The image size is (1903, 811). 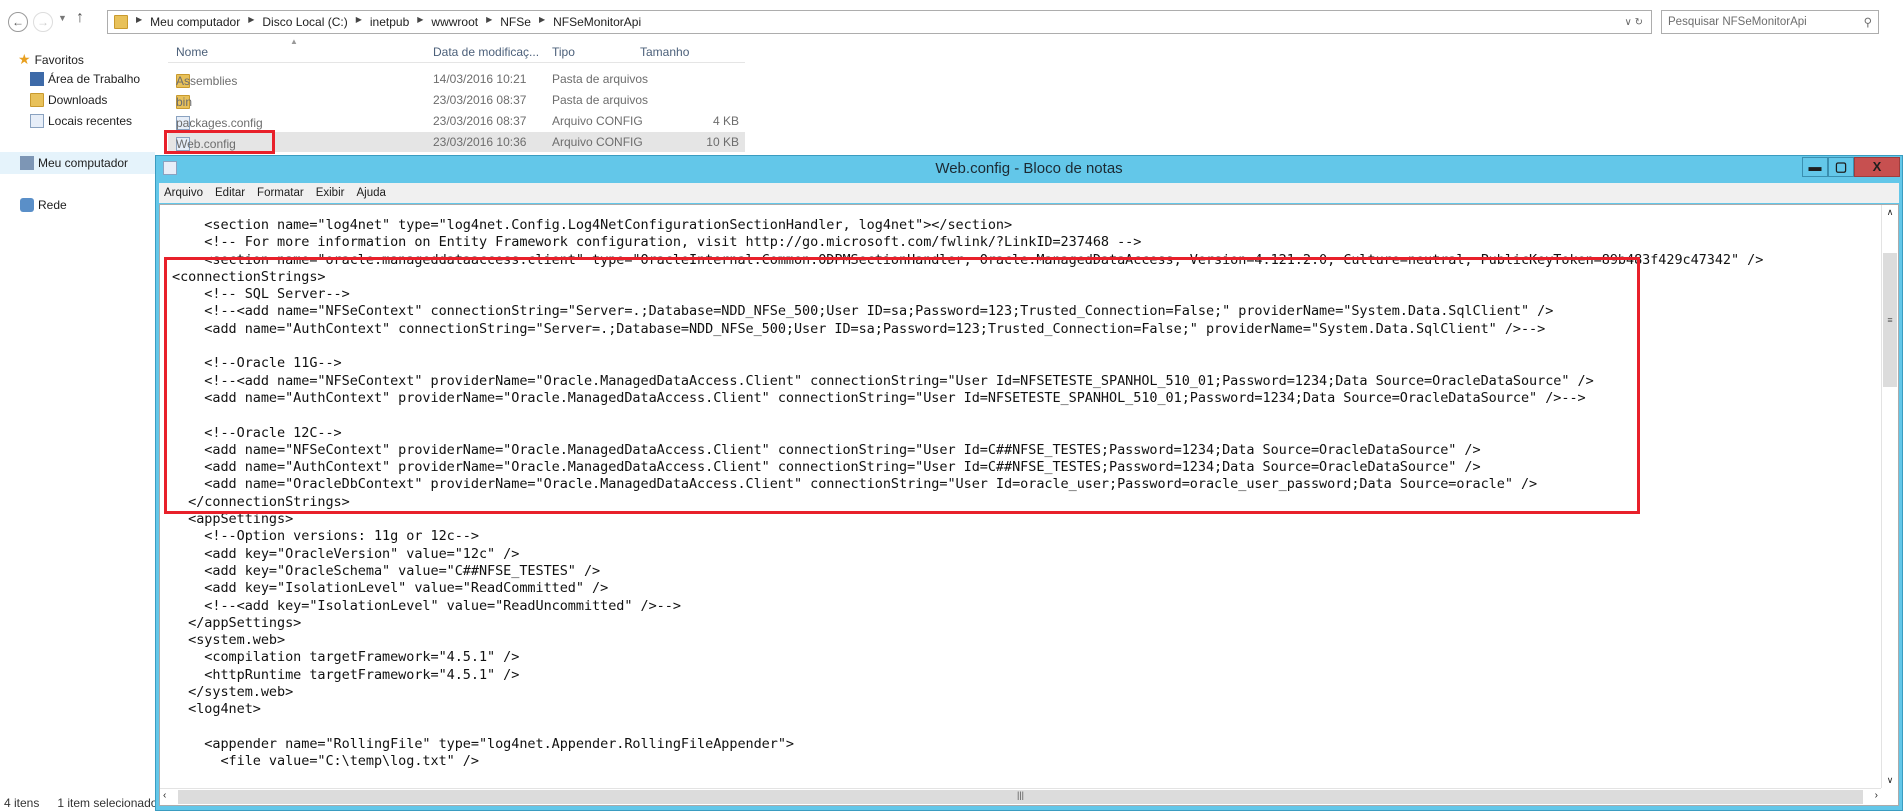 I want to click on column-name: Nome, so click(x=192, y=52).